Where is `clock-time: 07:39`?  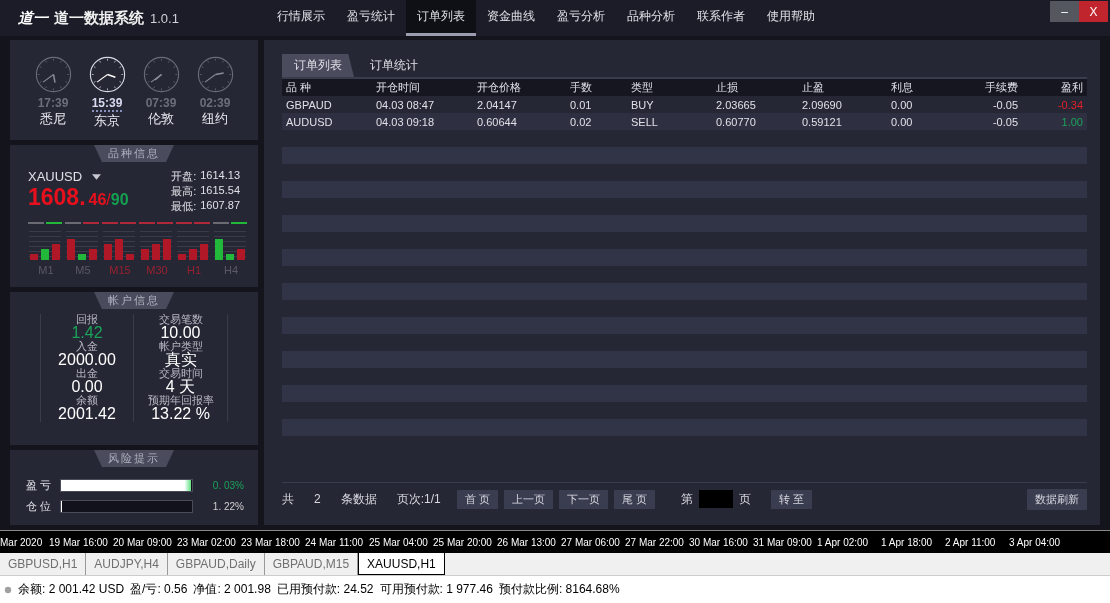 clock-time: 07:39 is located at coordinates (161, 103).